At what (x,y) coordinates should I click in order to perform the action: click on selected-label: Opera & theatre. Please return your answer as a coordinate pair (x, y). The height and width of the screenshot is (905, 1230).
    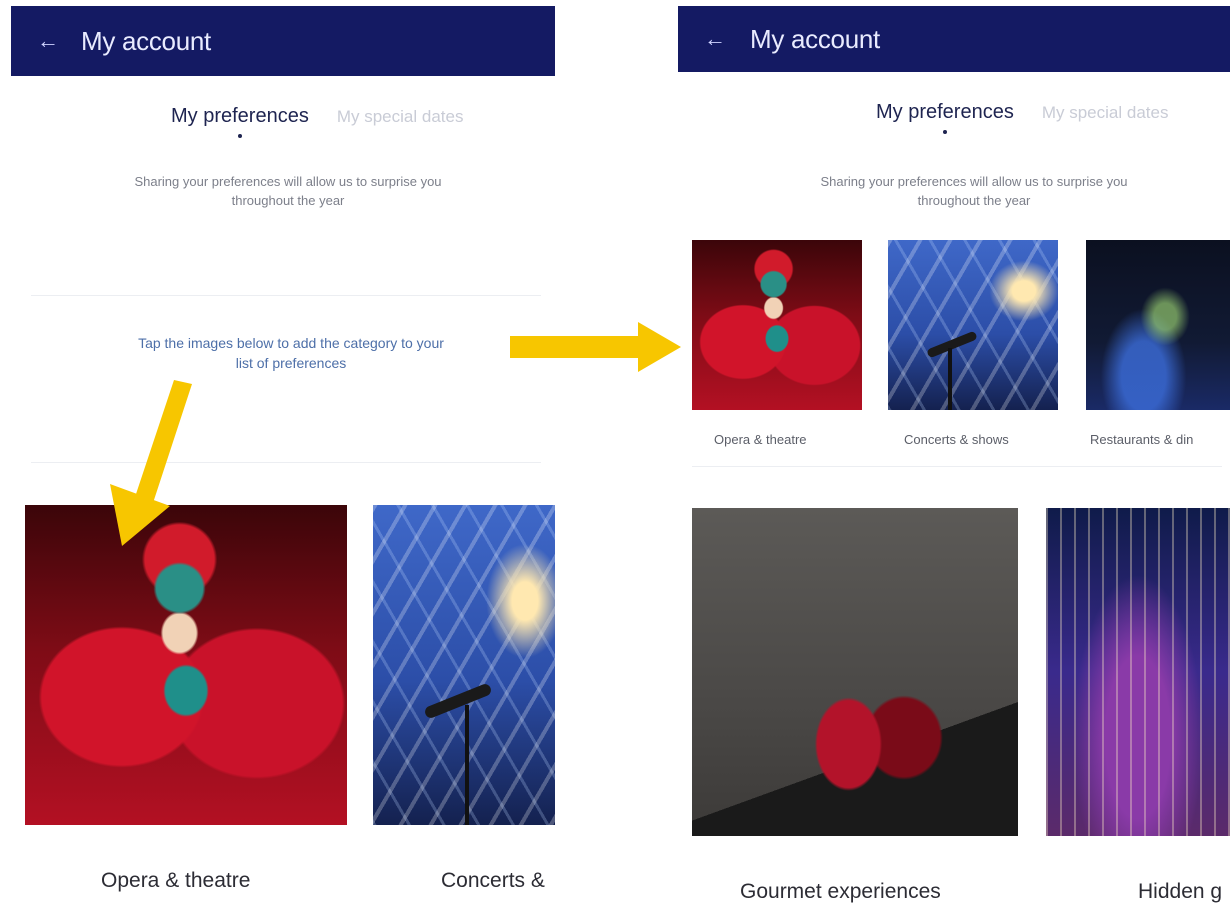
    Looking at the image, I should click on (760, 439).